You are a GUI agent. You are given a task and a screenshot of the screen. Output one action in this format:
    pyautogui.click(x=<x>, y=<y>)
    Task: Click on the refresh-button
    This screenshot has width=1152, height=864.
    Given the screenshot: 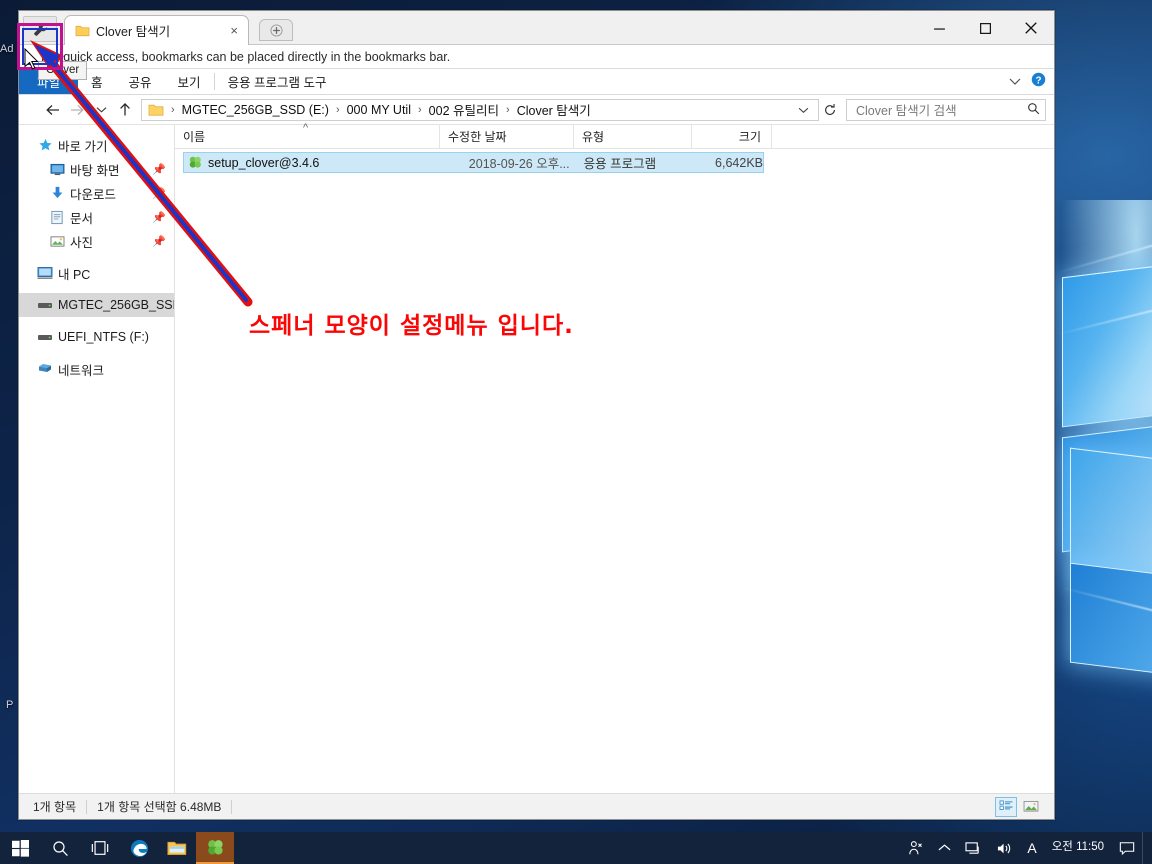 What is the action you would take?
    pyautogui.click(x=830, y=110)
    